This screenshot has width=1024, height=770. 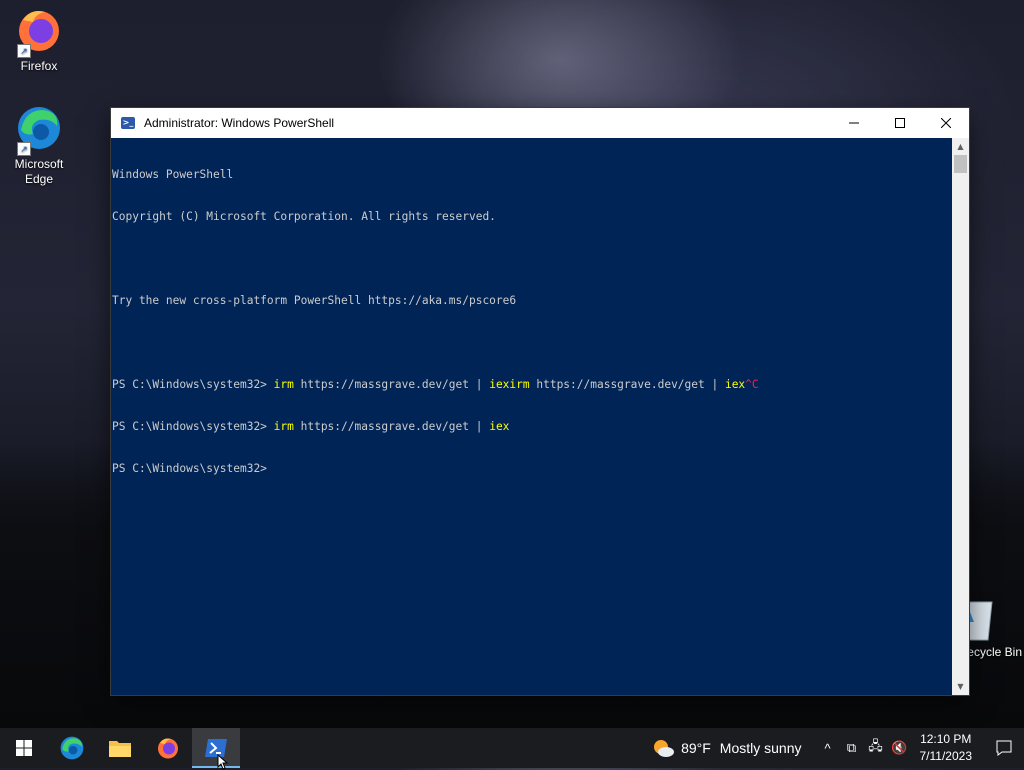 I want to click on window-titlebar: >_ Administrator: Windows PowerShell, so click(x=540, y=123).